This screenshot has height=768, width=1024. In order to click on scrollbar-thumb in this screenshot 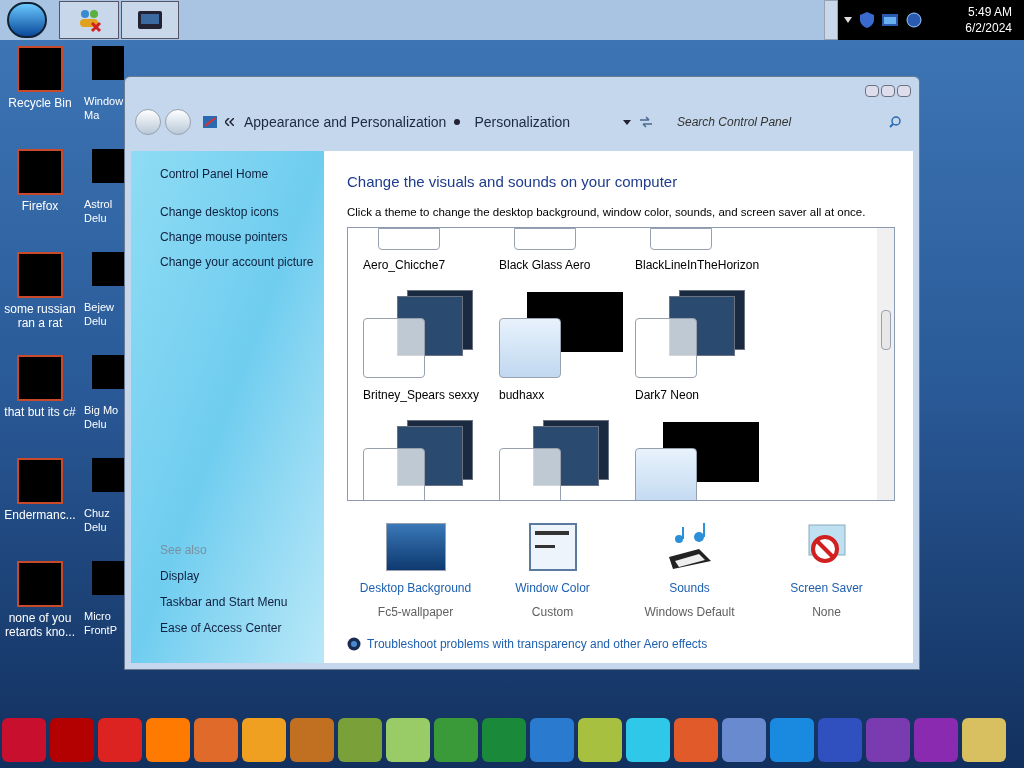, I will do `click(885, 329)`.